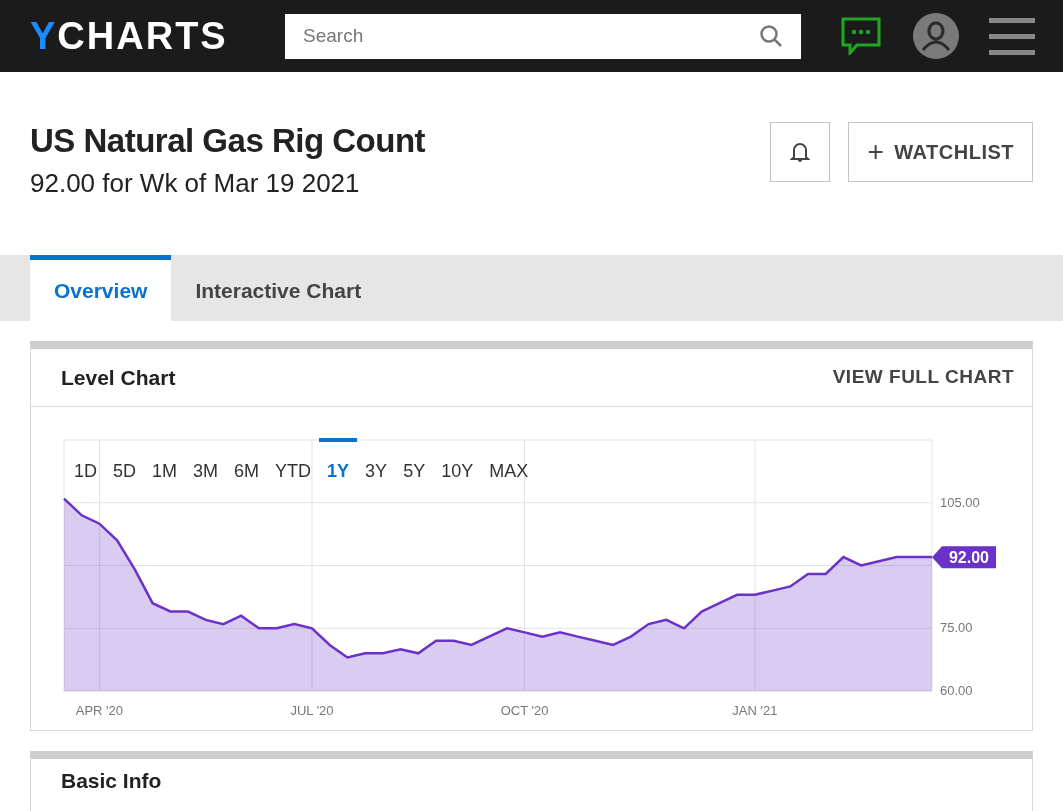  Describe the element at coordinates (101, 288) in the screenshot. I see `tab: Overview` at that location.